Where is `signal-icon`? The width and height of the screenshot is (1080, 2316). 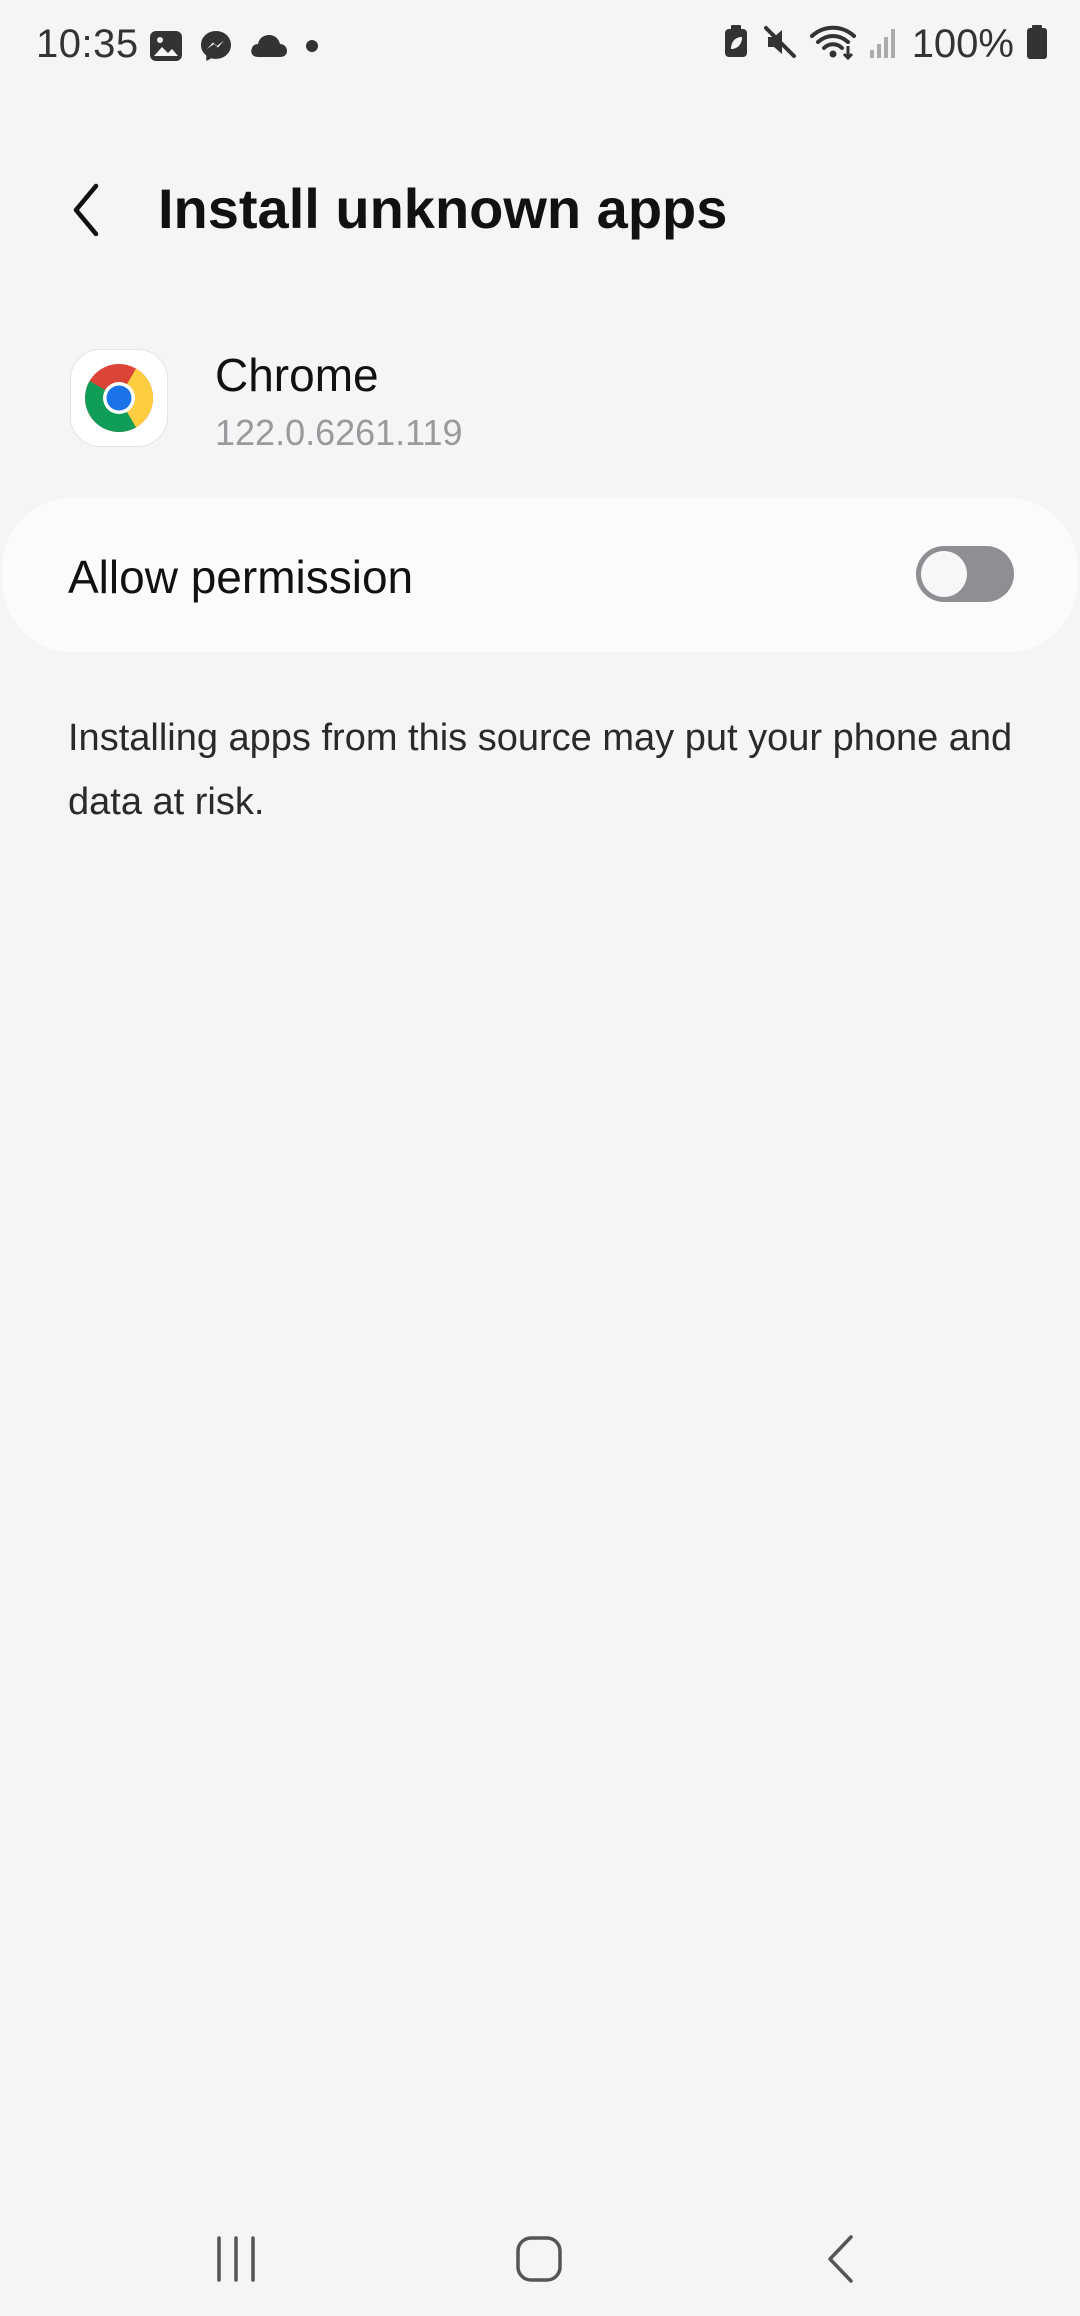 signal-icon is located at coordinates (884, 44).